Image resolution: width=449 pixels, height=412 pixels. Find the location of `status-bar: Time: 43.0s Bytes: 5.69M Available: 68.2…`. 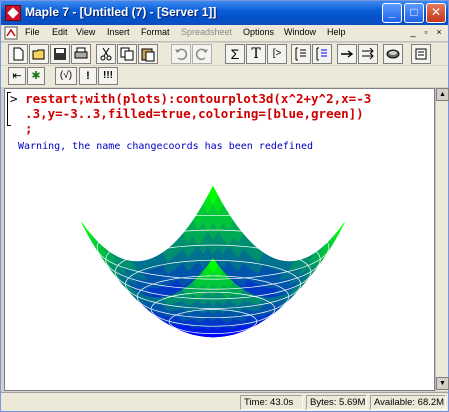

status-bar: Time: 43.0s Bytes: 5.69M Available: 68.2… is located at coordinates (224, 401).